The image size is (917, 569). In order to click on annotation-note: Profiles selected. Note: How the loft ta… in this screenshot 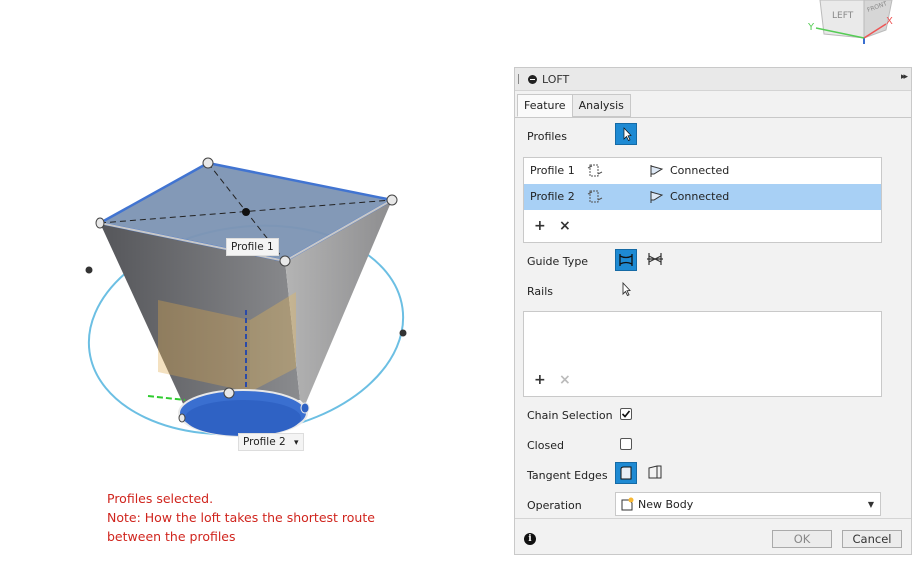, I will do `click(241, 517)`.